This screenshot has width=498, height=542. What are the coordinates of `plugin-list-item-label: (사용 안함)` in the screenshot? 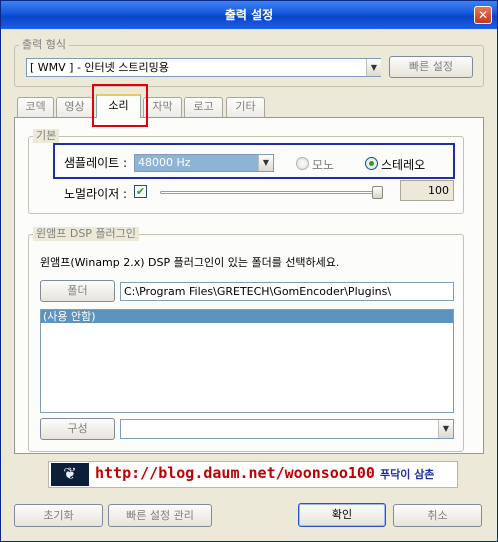 It's located at (69, 316).